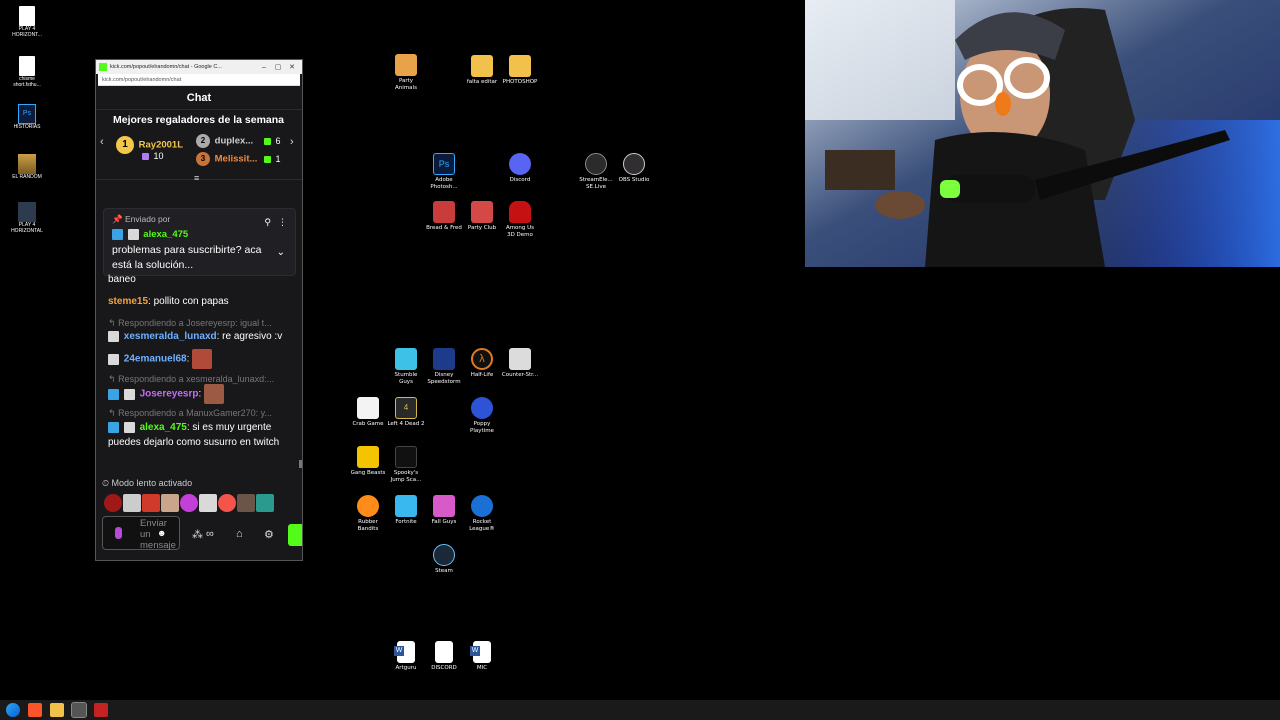 The image size is (1280, 720). What do you see at coordinates (482, 656) in the screenshot?
I see `desktop-icon-mic: W MIC` at bounding box center [482, 656].